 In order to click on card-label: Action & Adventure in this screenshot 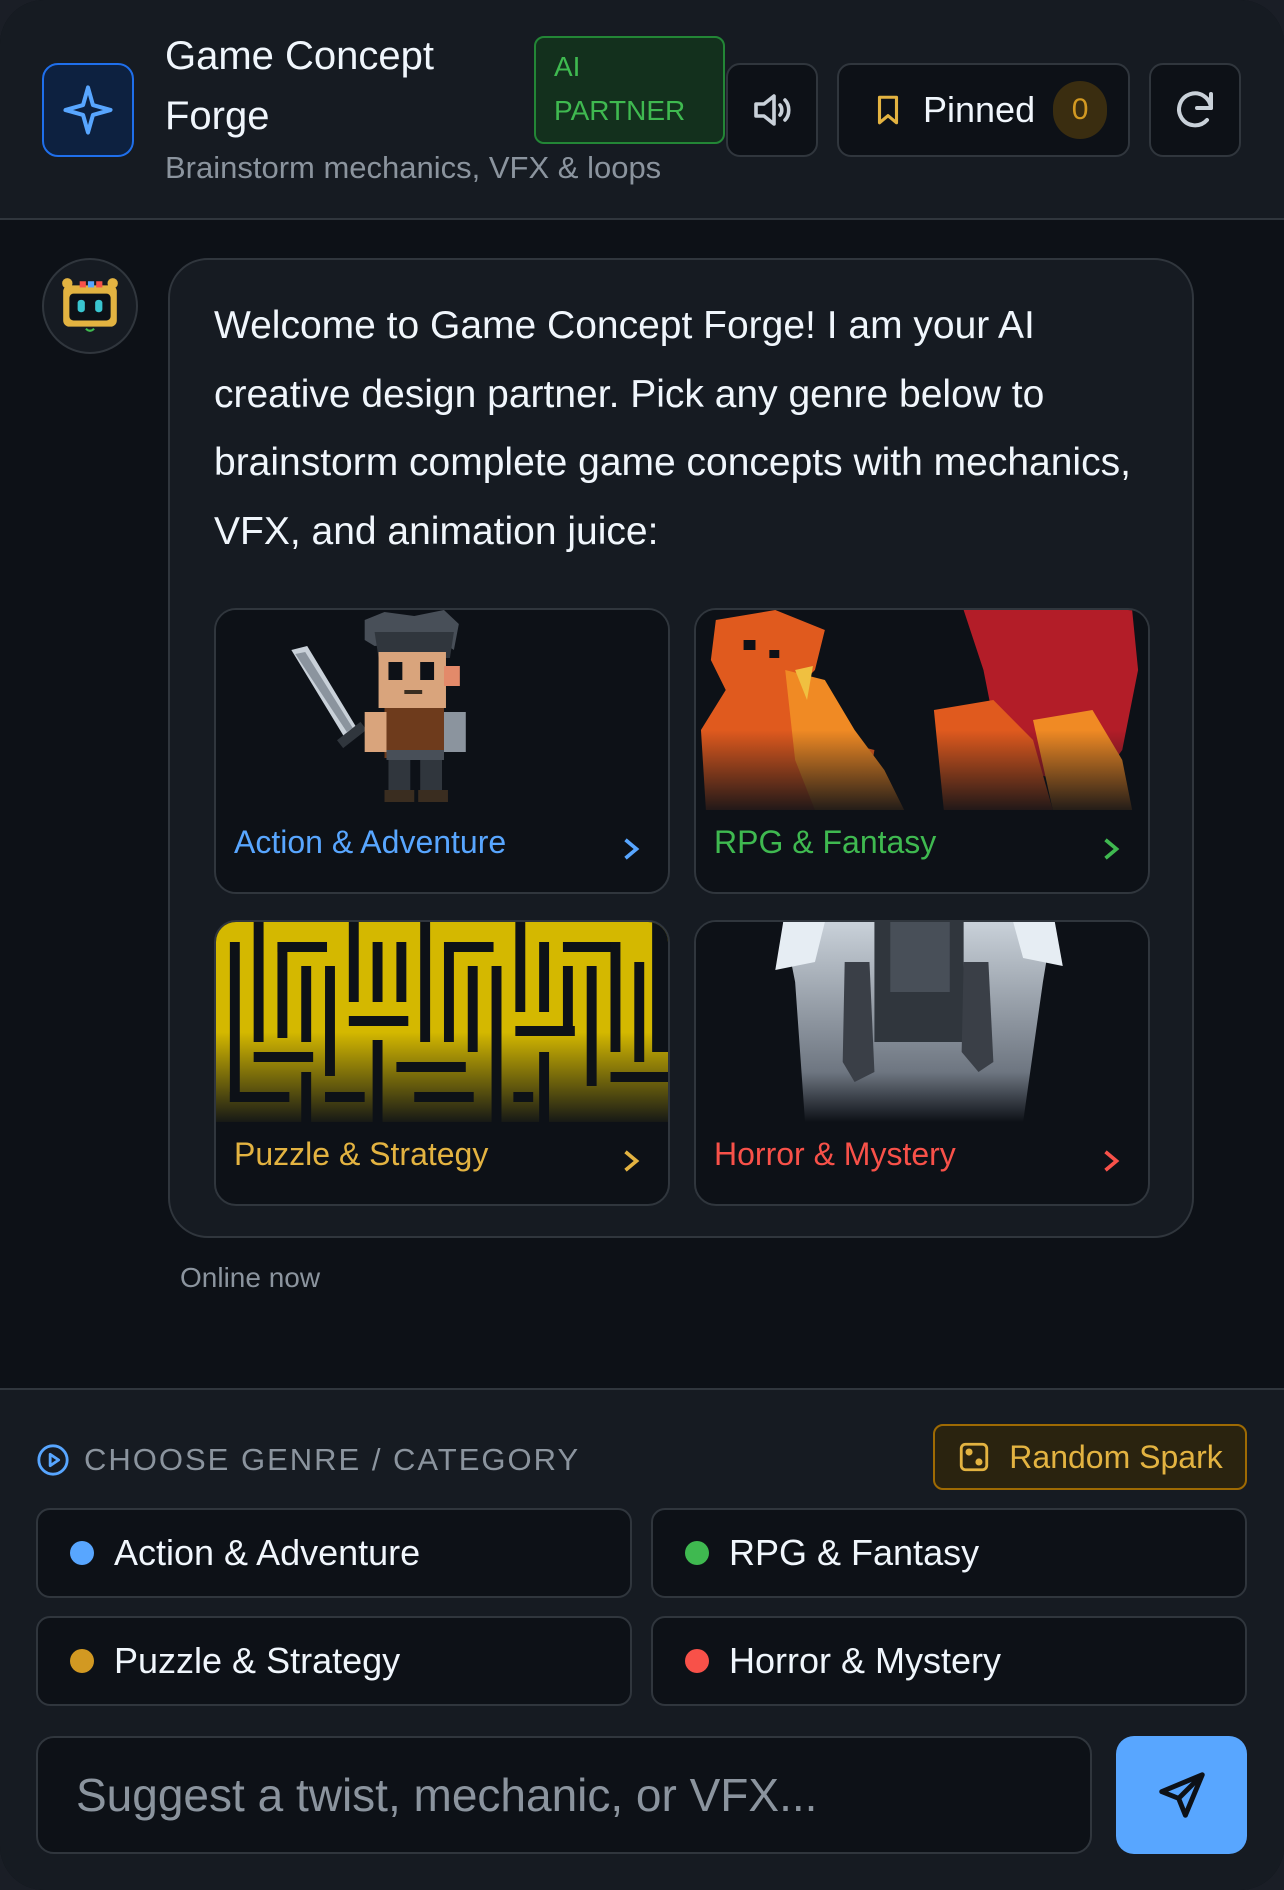, I will do `click(370, 842)`.